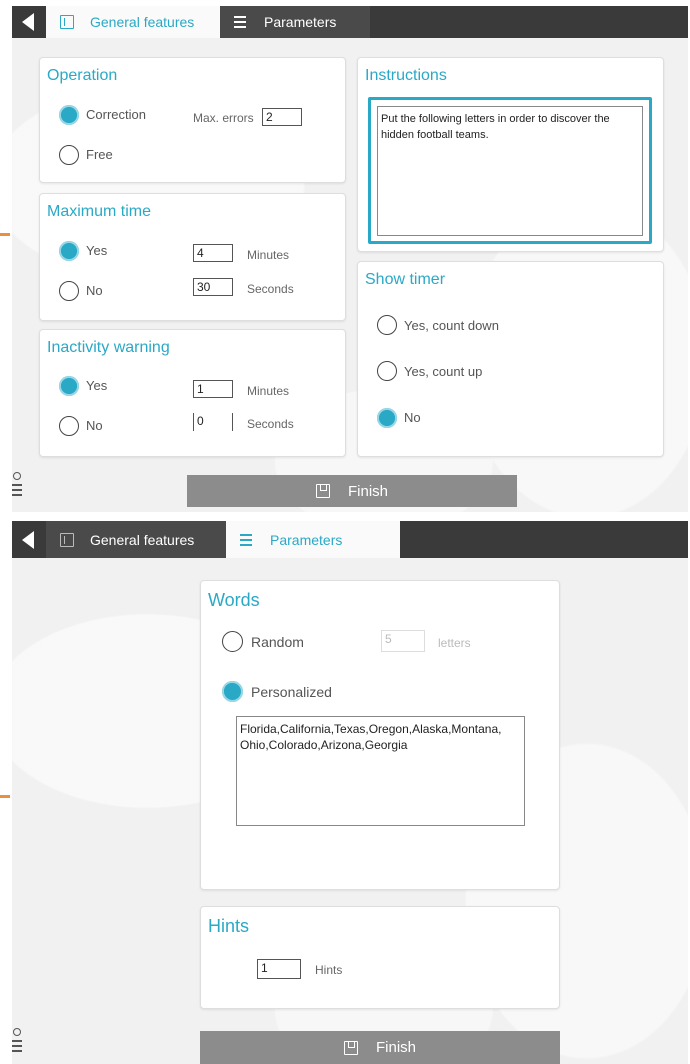 Image resolution: width=690 pixels, height=1064 pixels. What do you see at coordinates (451, 325) in the screenshot?
I see `radio-label: Yes, count down` at bounding box center [451, 325].